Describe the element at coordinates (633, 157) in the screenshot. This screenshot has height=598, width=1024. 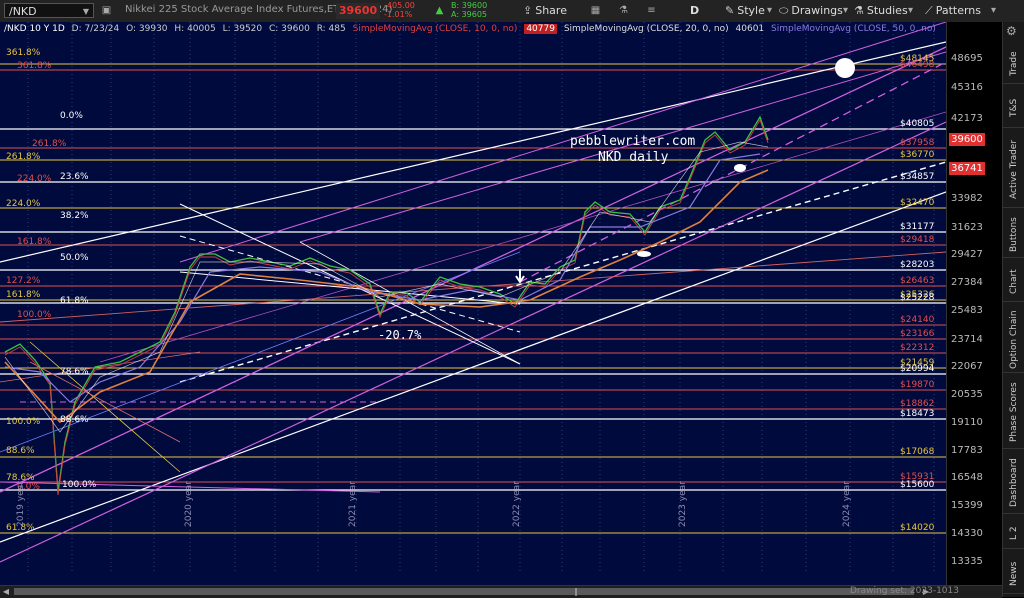
I see `watermark-title: NKD daily` at that location.